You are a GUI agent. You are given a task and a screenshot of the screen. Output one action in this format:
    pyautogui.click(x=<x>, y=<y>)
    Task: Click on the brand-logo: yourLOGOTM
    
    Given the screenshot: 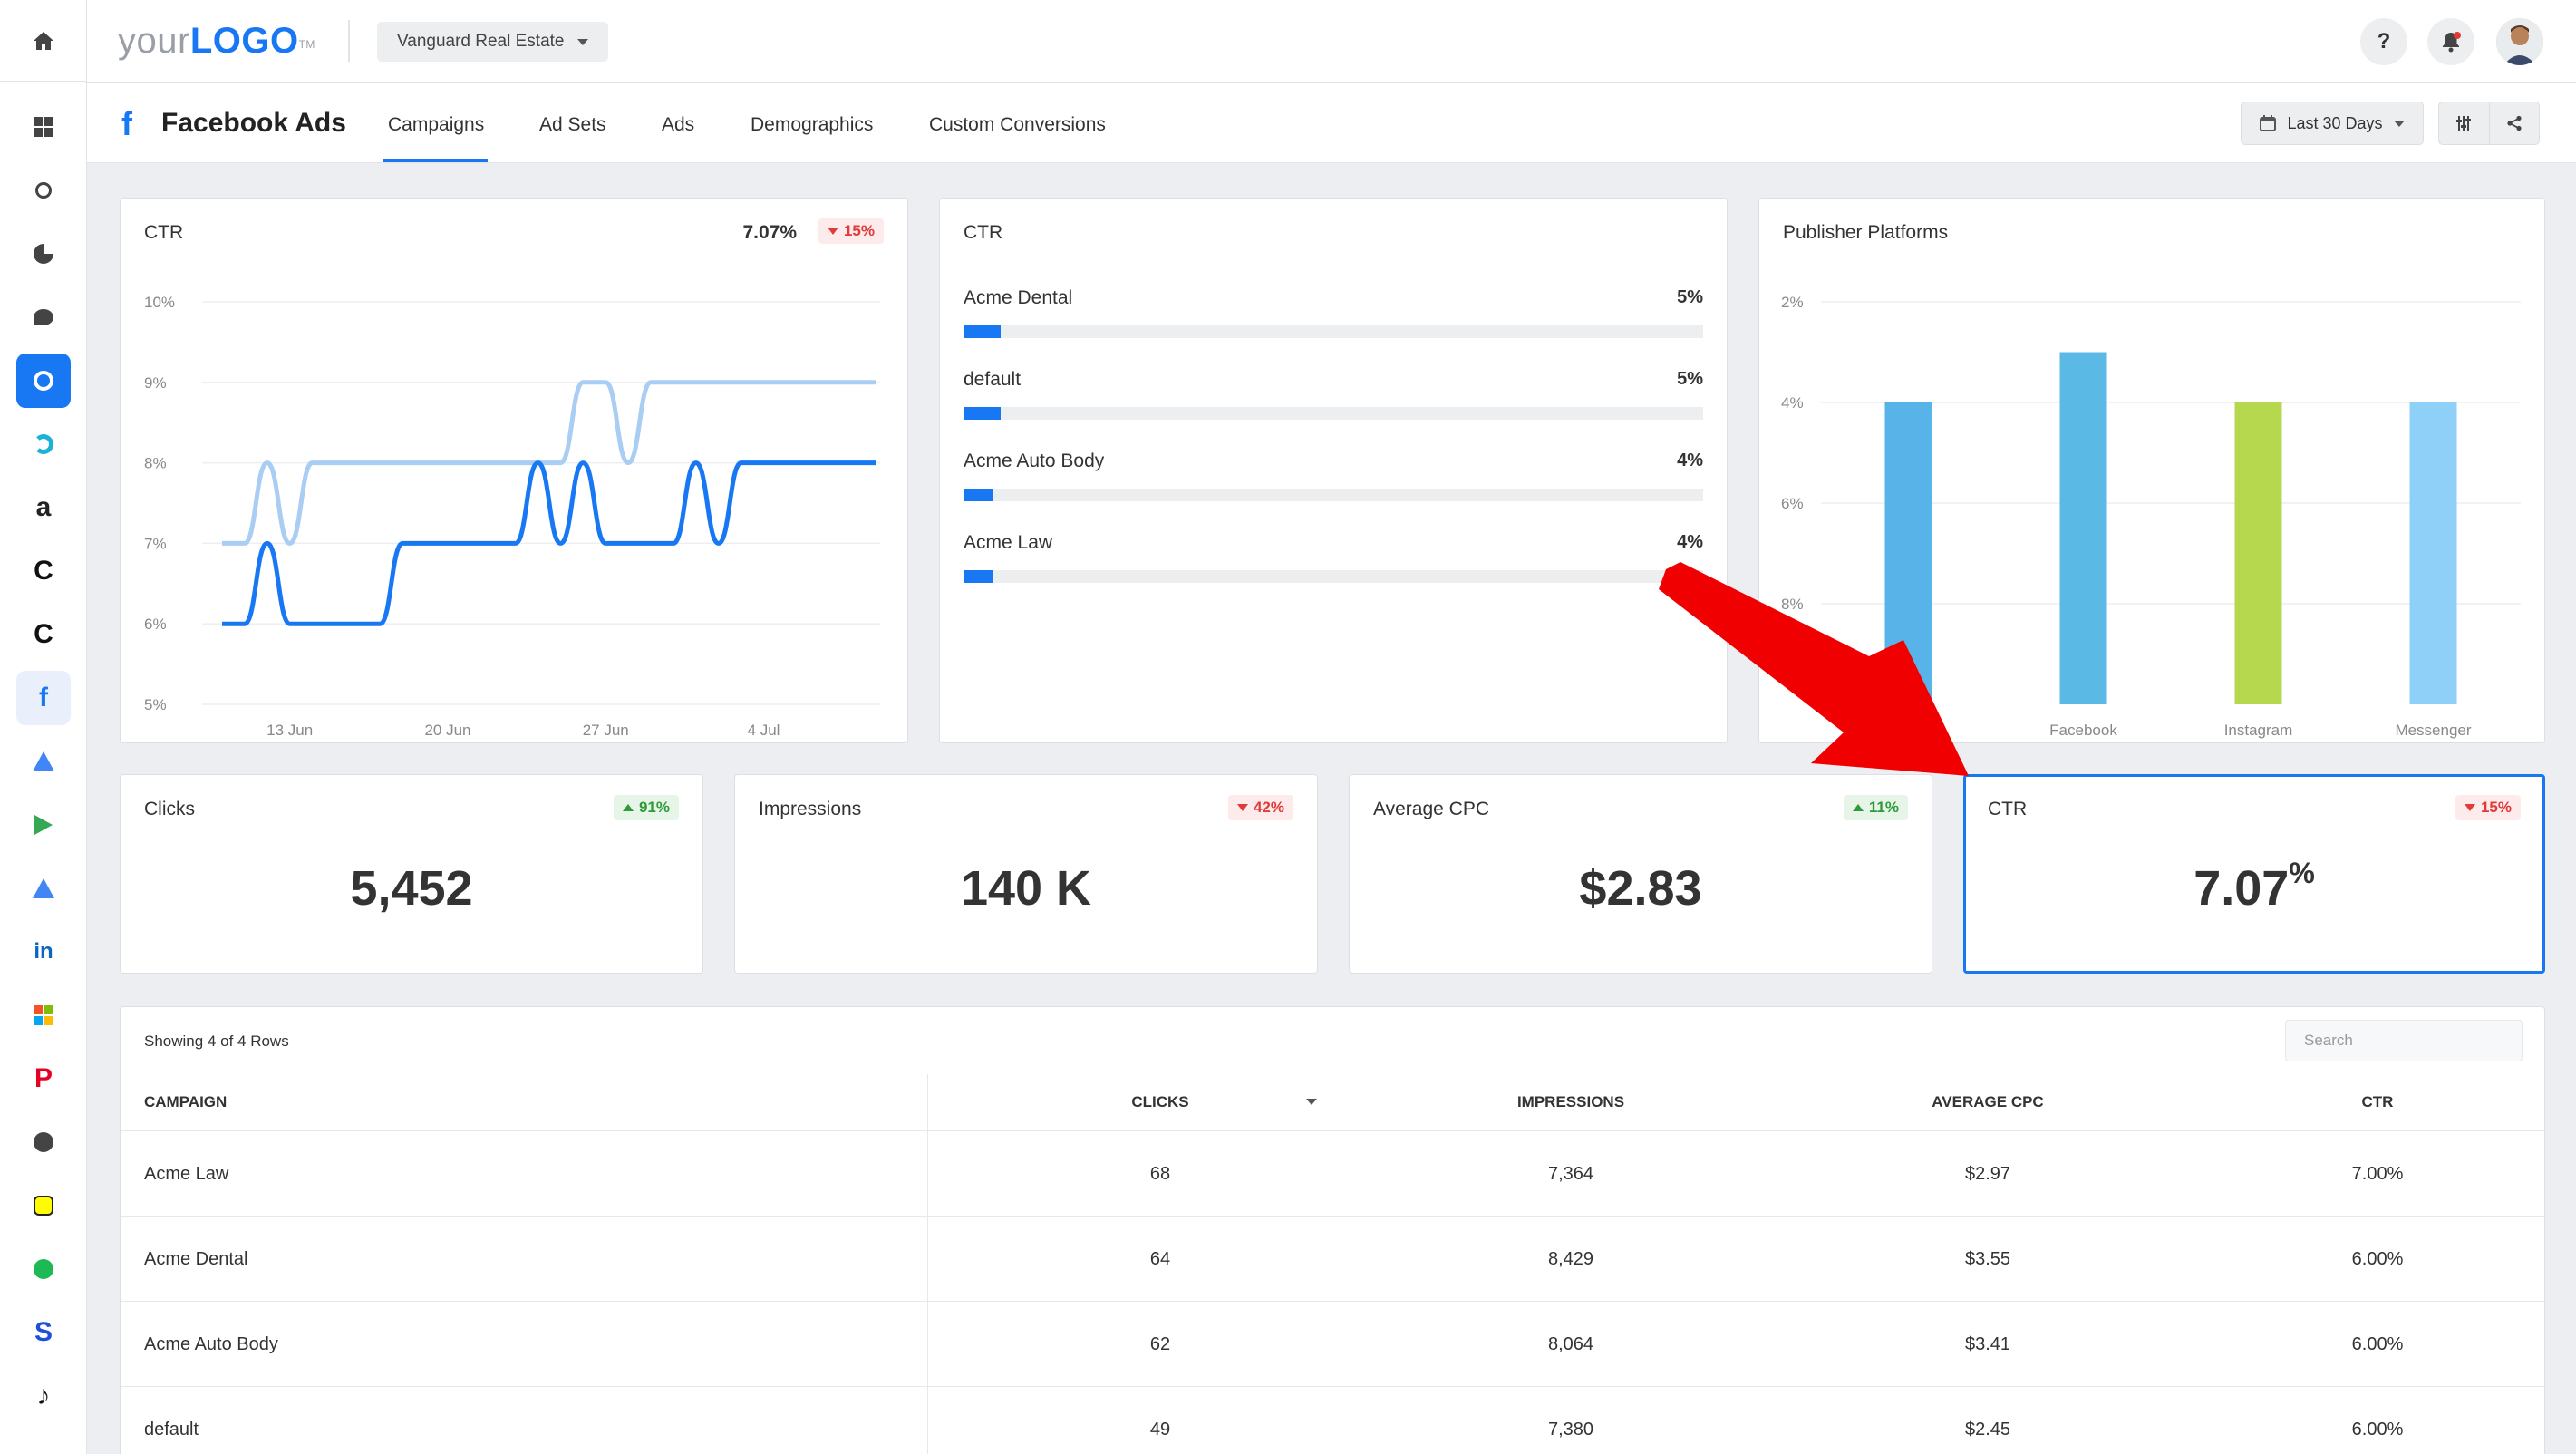 What is the action you would take?
    pyautogui.click(x=216, y=40)
    